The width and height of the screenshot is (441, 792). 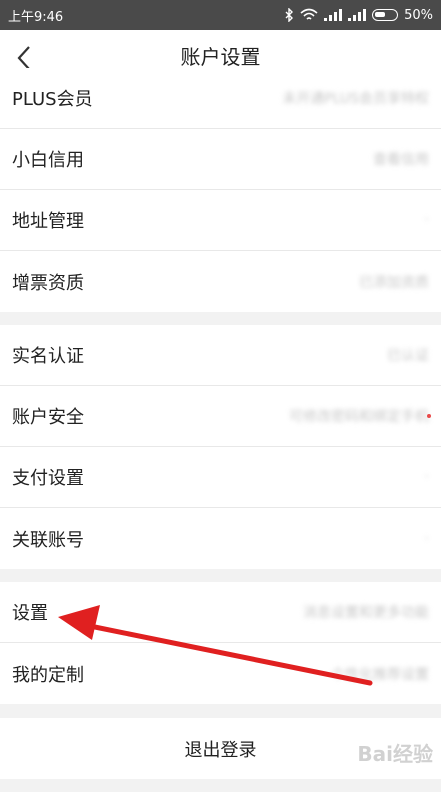 I want to click on battery-icon, so click(x=385, y=15).